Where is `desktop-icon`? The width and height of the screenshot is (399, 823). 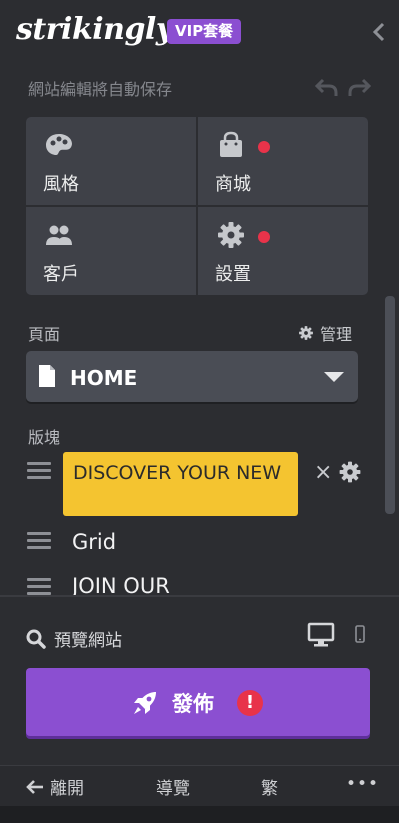 desktop-icon is located at coordinates (321, 635).